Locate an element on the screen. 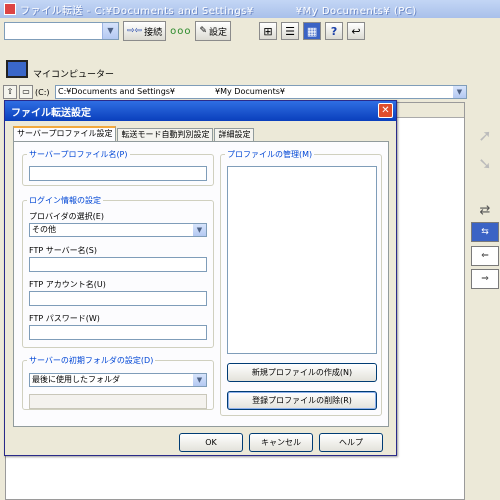  ftp-password-label-text: FTP パスワード(W) is located at coordinates (64, 318).